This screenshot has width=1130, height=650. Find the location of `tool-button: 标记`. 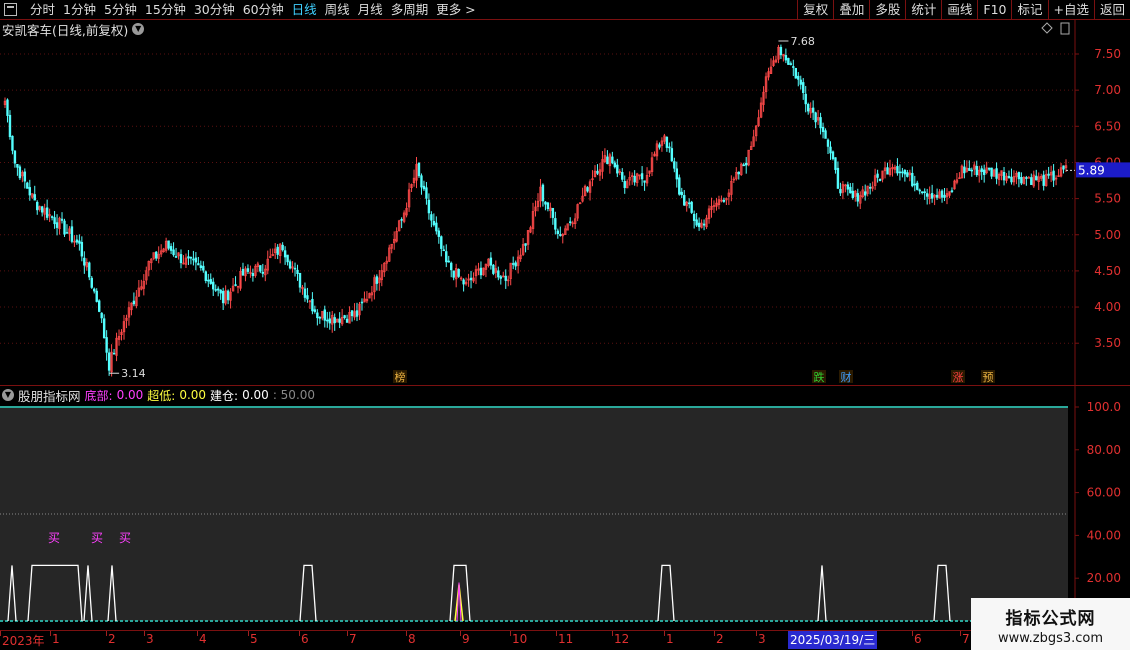

tool-button: 标记 is located at coordinates (1029, 10).